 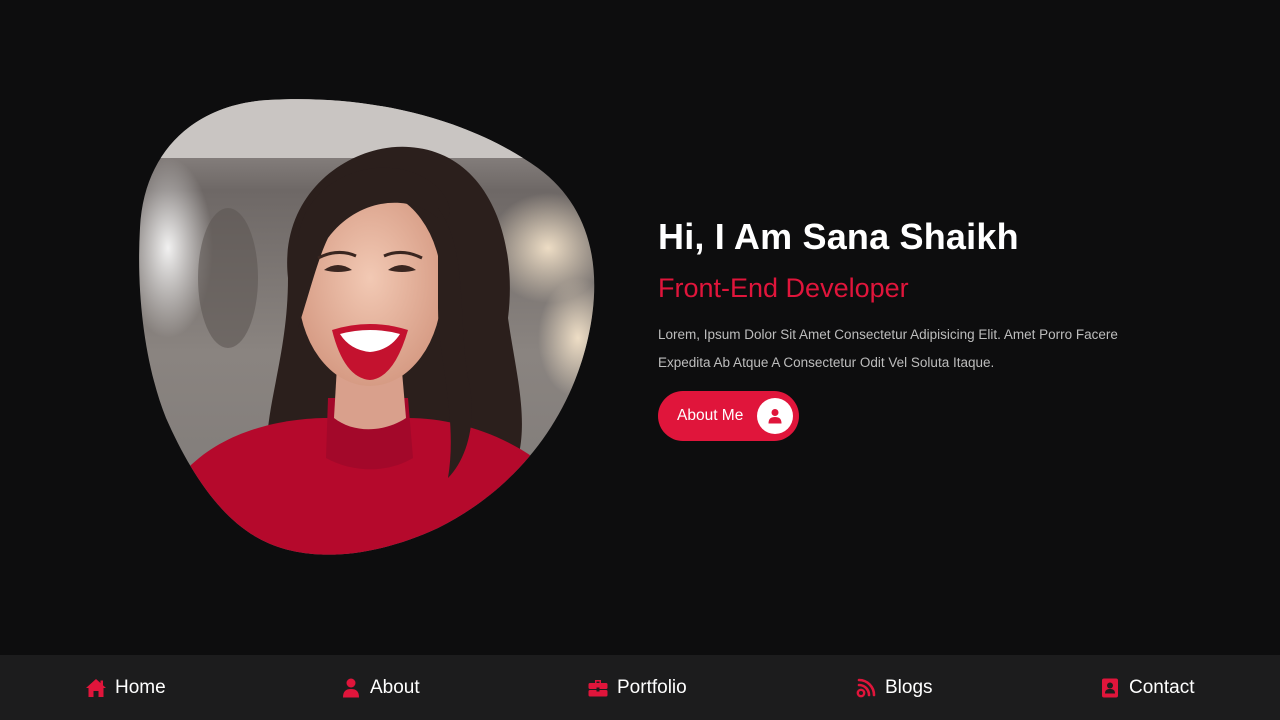 I want to click on nav-item-portfolio: Portfolio, so click(x=637, y=687).